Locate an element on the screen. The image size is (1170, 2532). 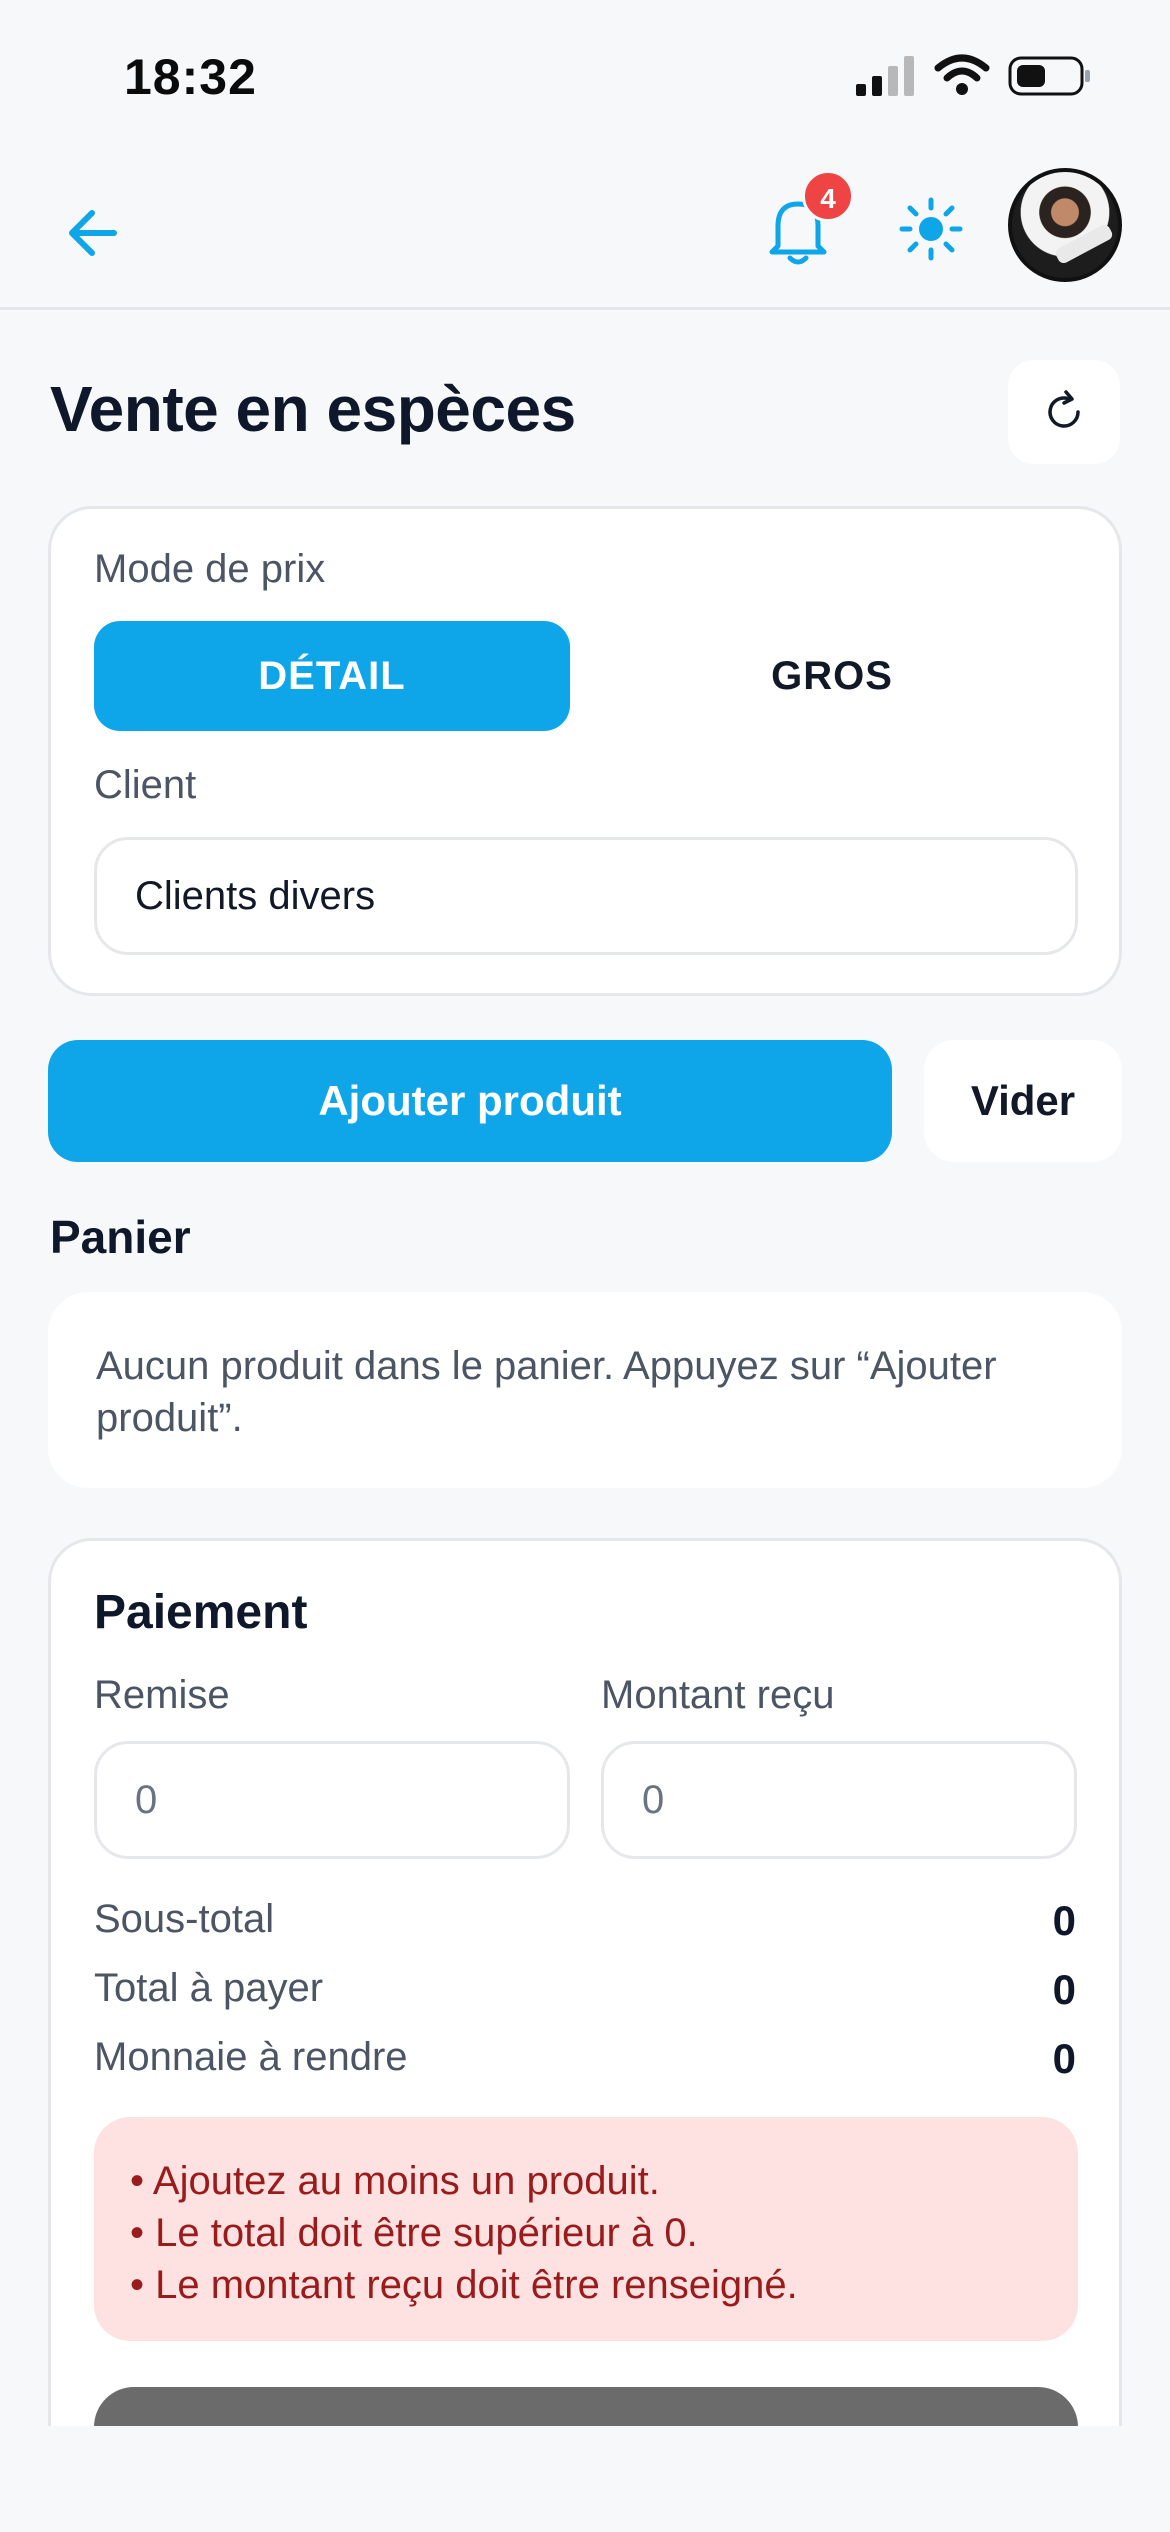
total-due-label: Total à payer is located at coordinates (209, 1988).